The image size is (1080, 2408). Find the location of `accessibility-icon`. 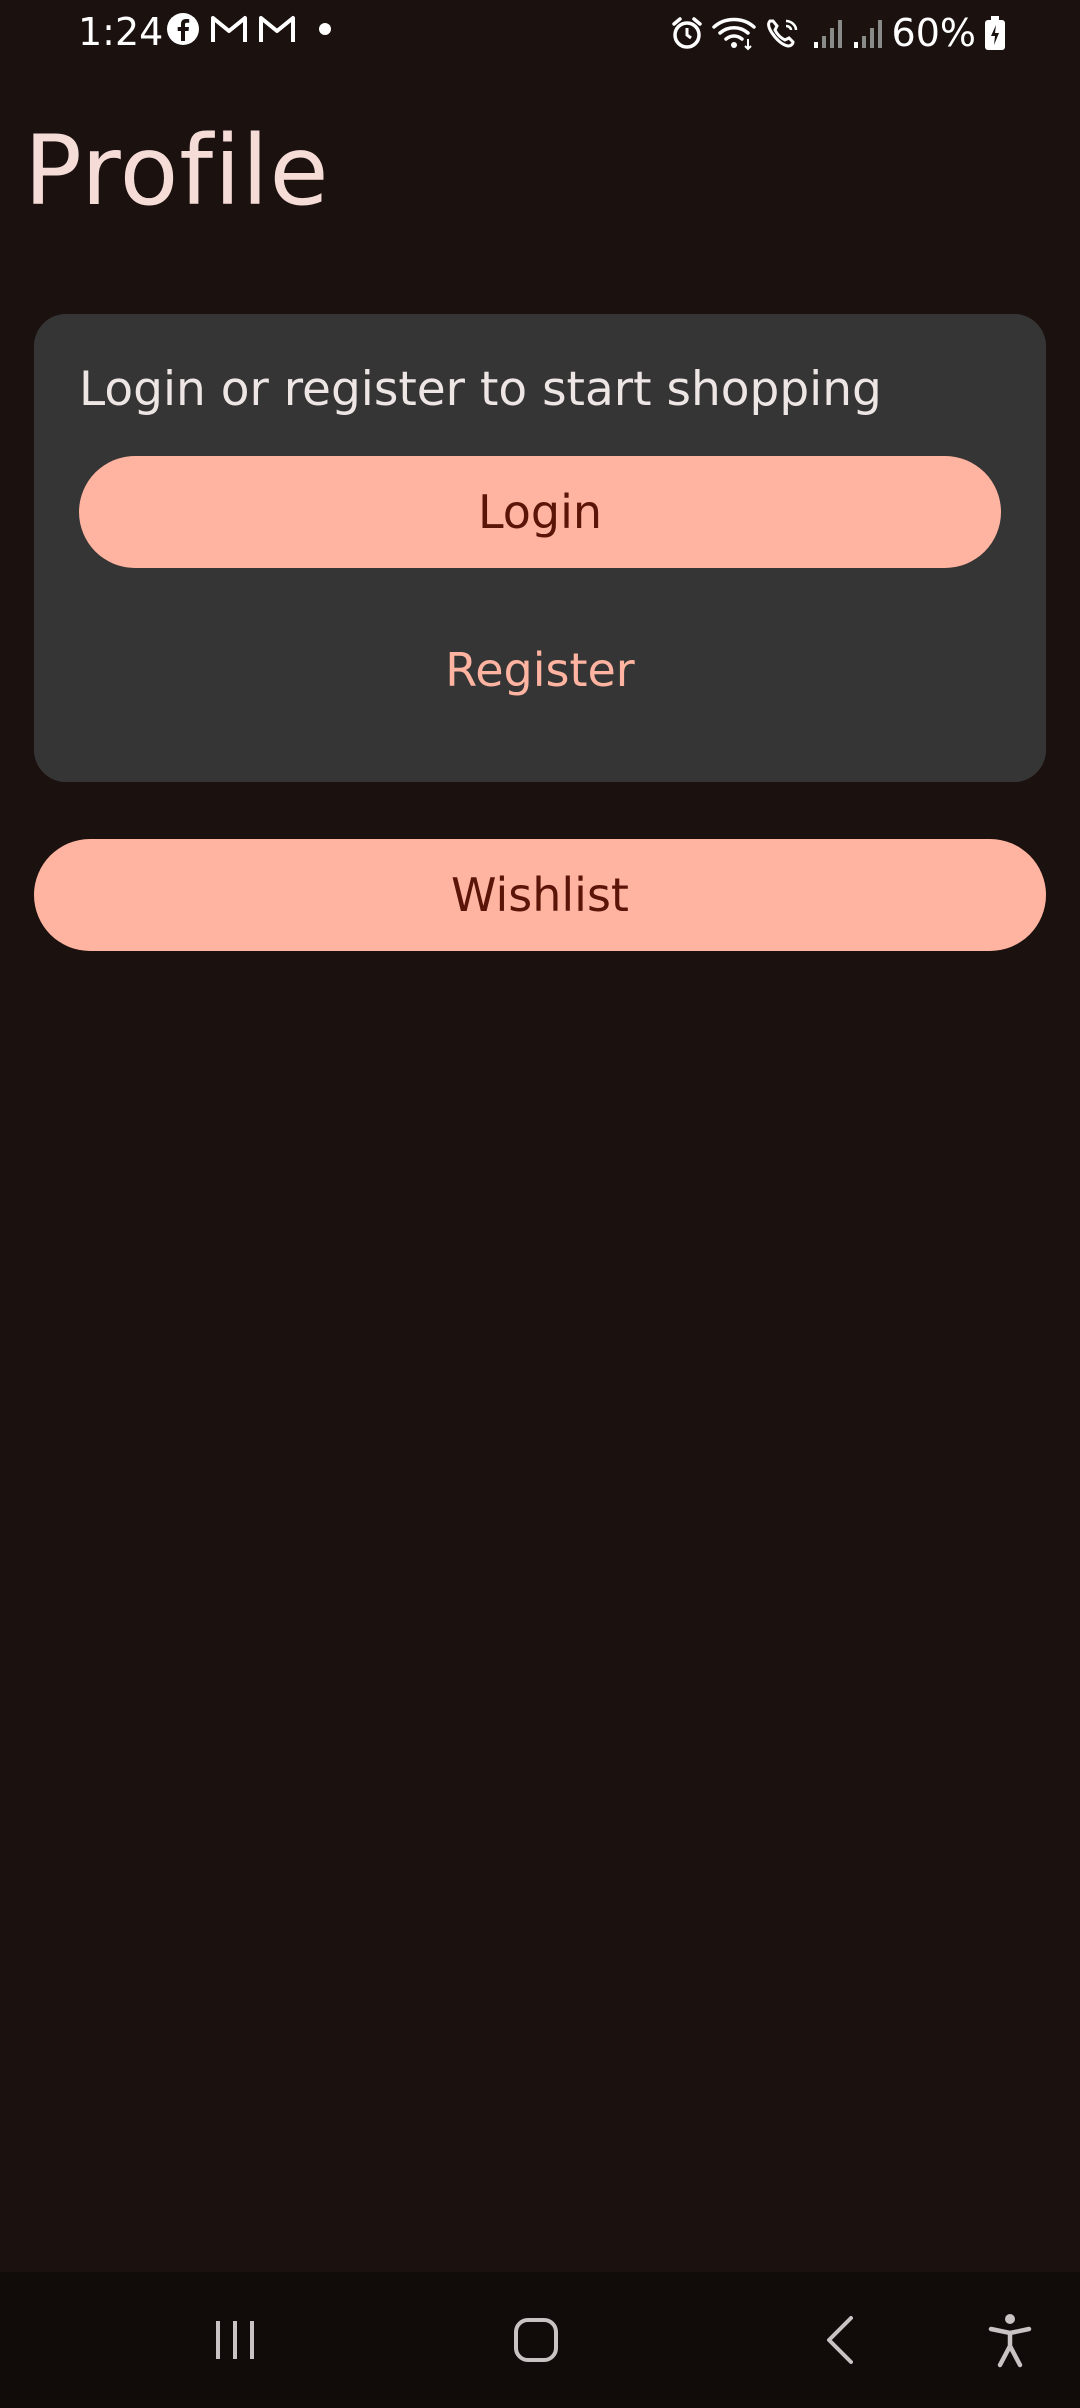

accessibility-icon is located at coordinates (1010, 2340).